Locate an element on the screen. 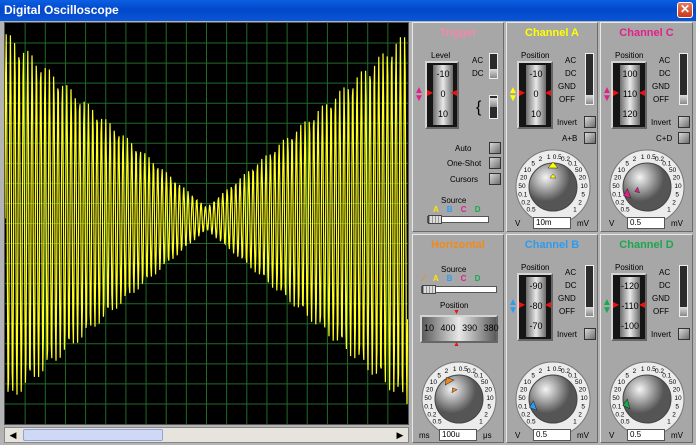 This screenshot has width=696, height=445. channel-a-right-marker-icon: ◀ is located at coordinates (547, 92).